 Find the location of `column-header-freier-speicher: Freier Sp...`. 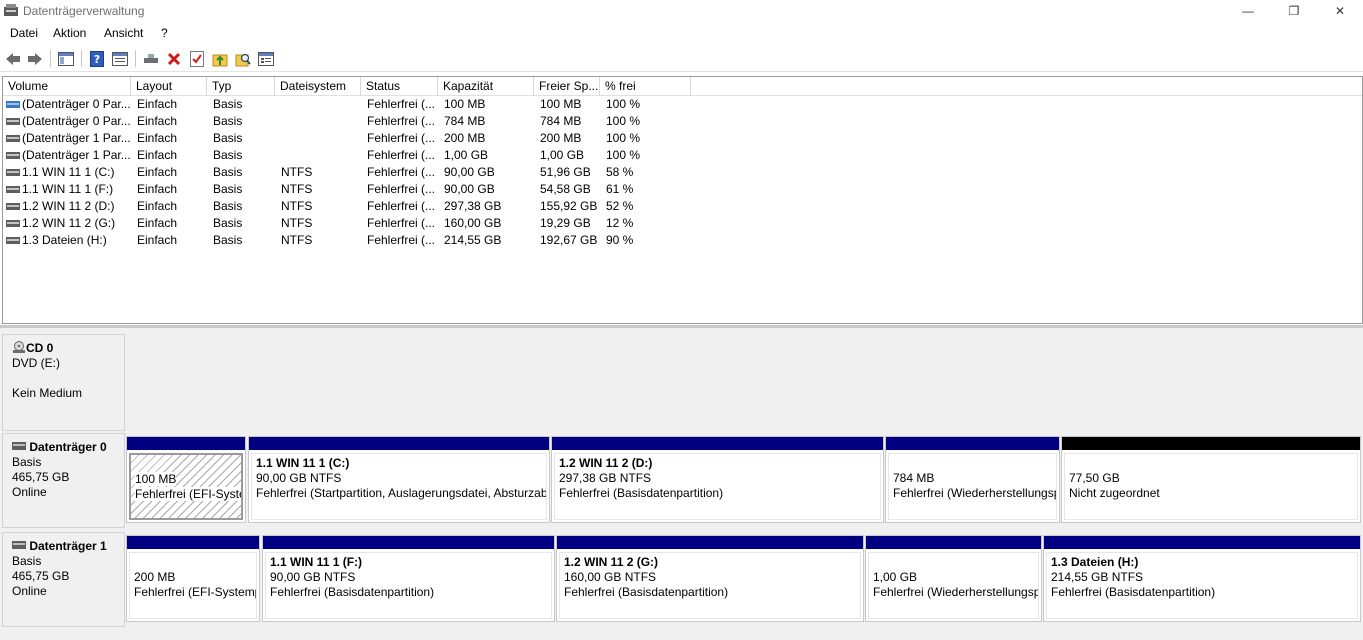

column-header-freier-speicher: Freier Sp... is located at coordinates (567, 86).